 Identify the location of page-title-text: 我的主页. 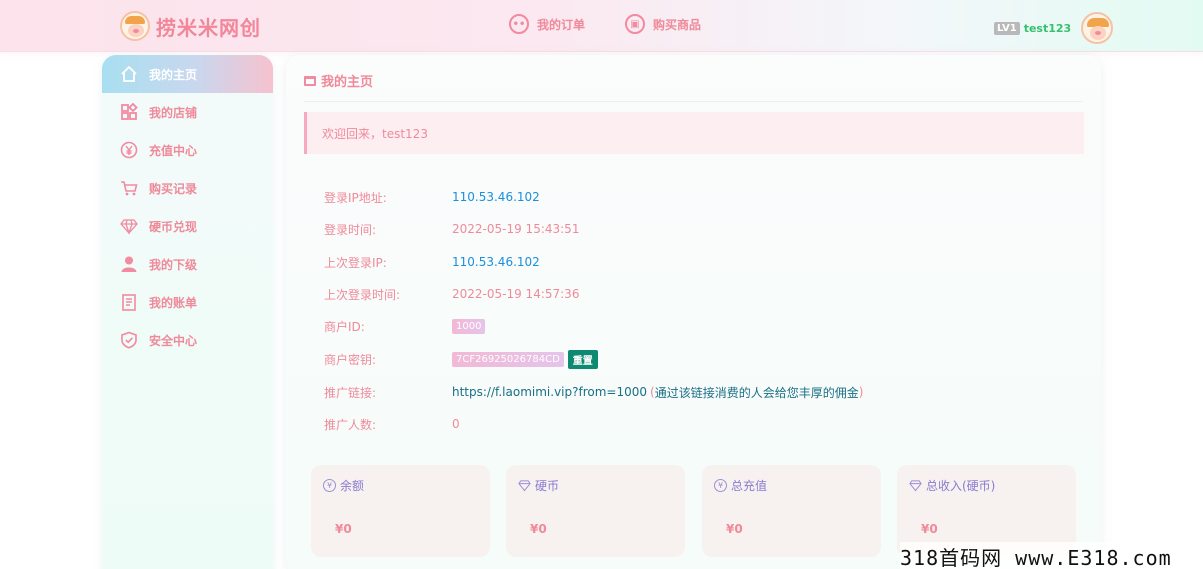
(347, 82).